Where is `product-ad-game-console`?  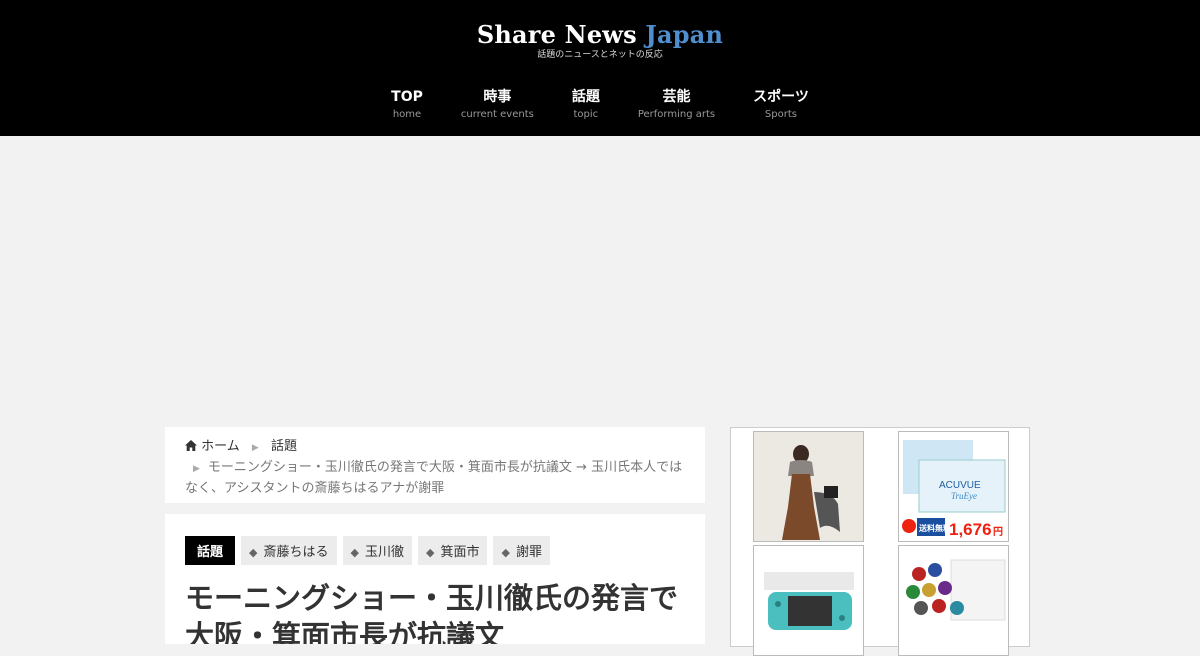
product-ad-game-console is located at coordinates (808, 600).